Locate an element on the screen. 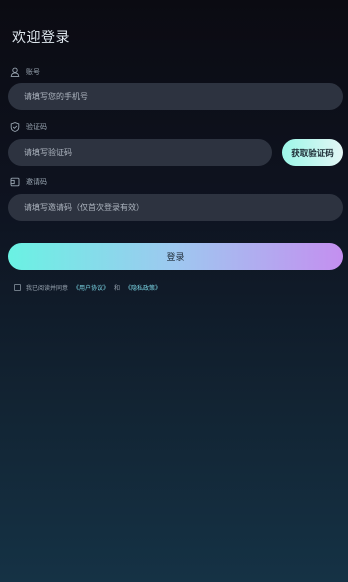 The image size is (348, 582). phone-input is located at coordinates (183, 96).